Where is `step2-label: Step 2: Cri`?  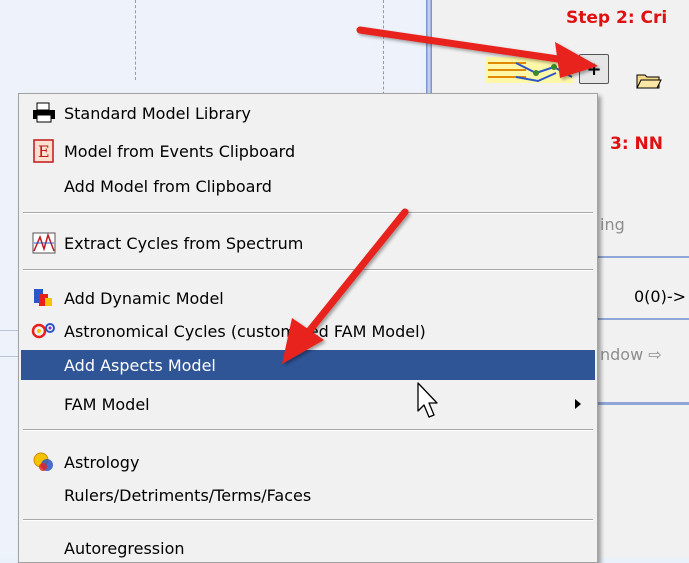
step2-label: Step 2: Cri is located at coordinates (617, 18).